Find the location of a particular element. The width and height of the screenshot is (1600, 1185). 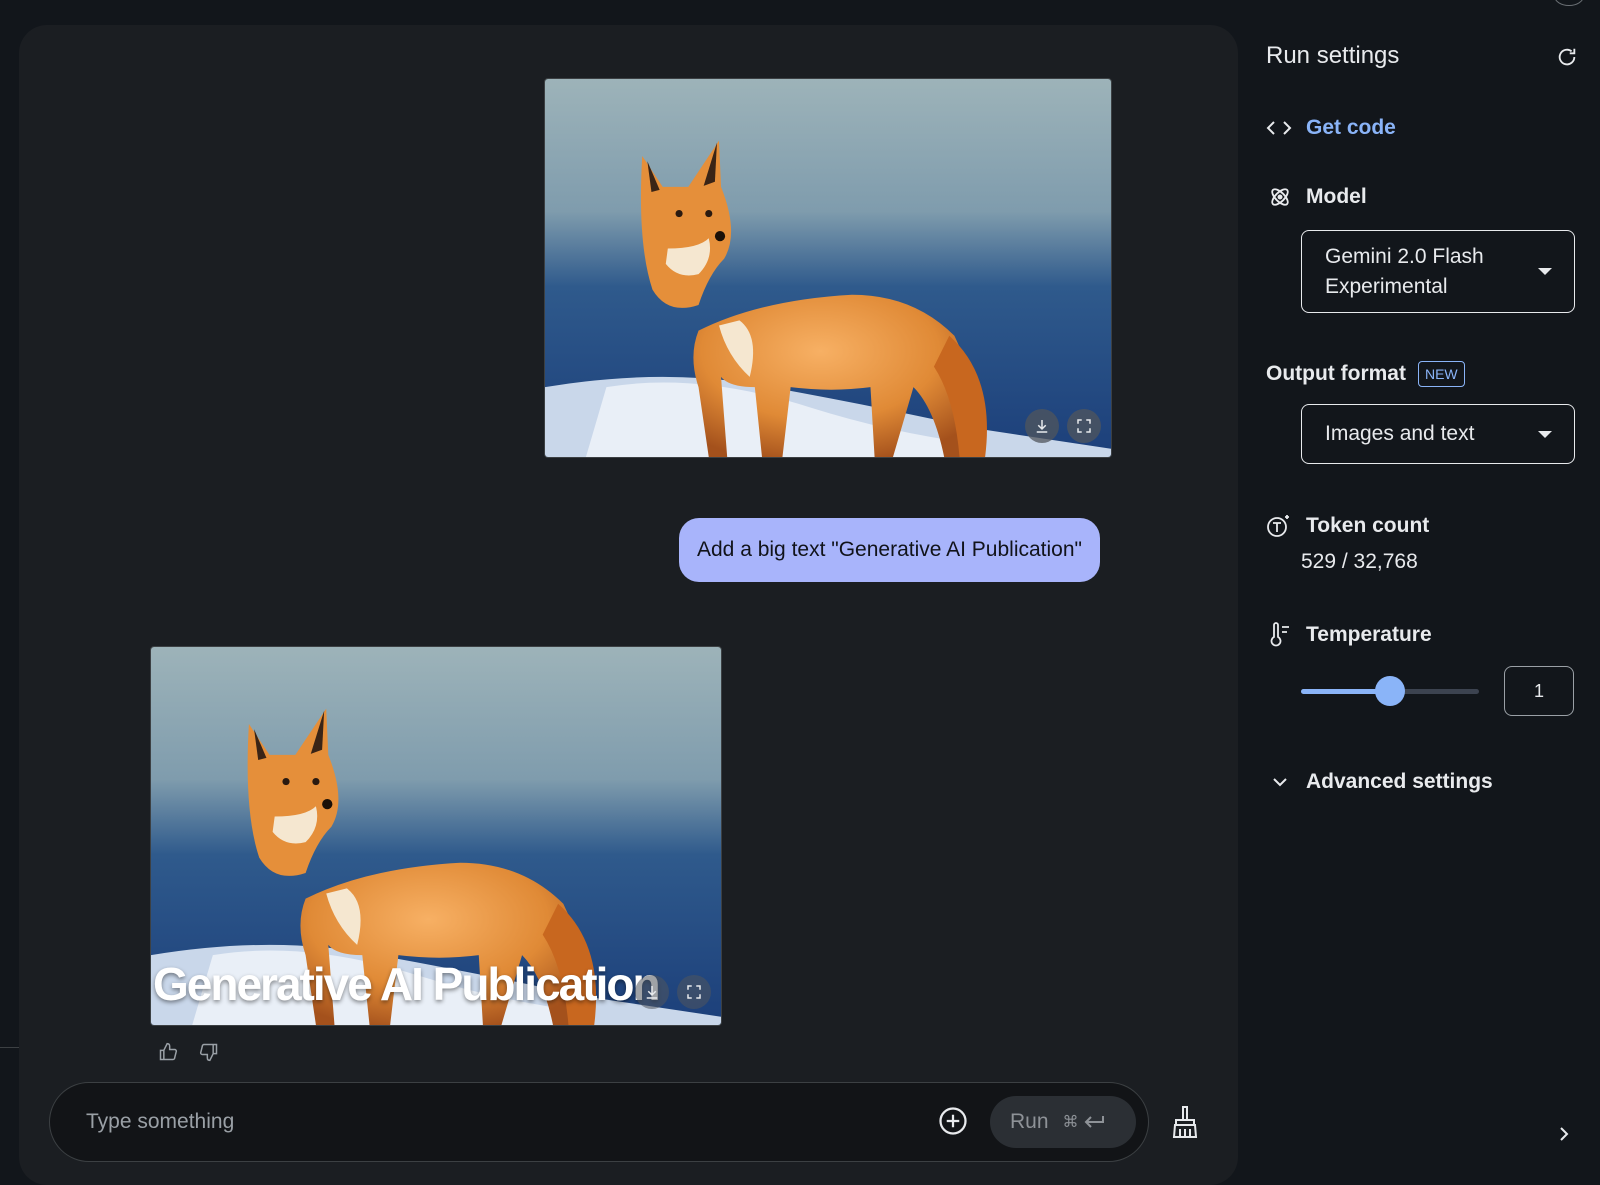

divider is located at coordinates (9, 1047).